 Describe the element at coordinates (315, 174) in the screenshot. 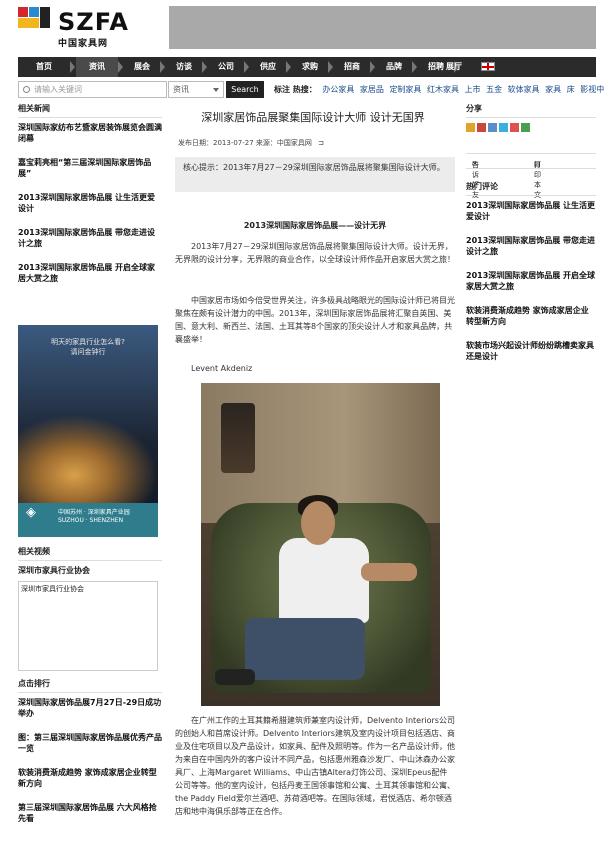

I see `core-tip: 核心提示：2013年7月27－29深圳国际家居饰品展将聚集国际设计大师。` at that location.